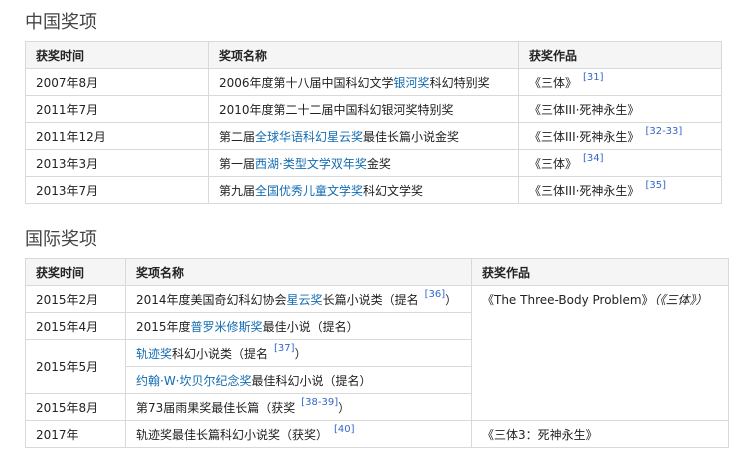 This screenshot has width=749, height=460. What do you see at coordinates (680, 300) in the screenshot?
I see `work-title-italic: （《三体》）` at bounding box center [680, 300].